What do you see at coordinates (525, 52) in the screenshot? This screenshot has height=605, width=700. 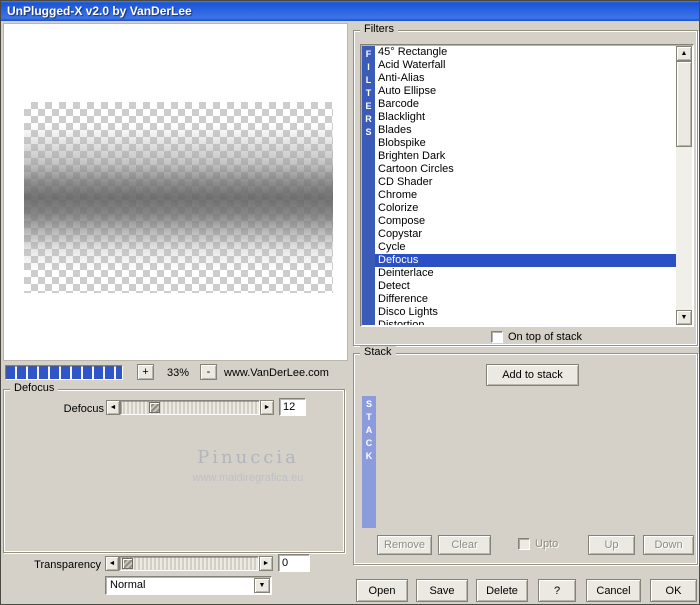 I see `filter-list-item: 45° Rectangle` at bounding box center [525, 52].